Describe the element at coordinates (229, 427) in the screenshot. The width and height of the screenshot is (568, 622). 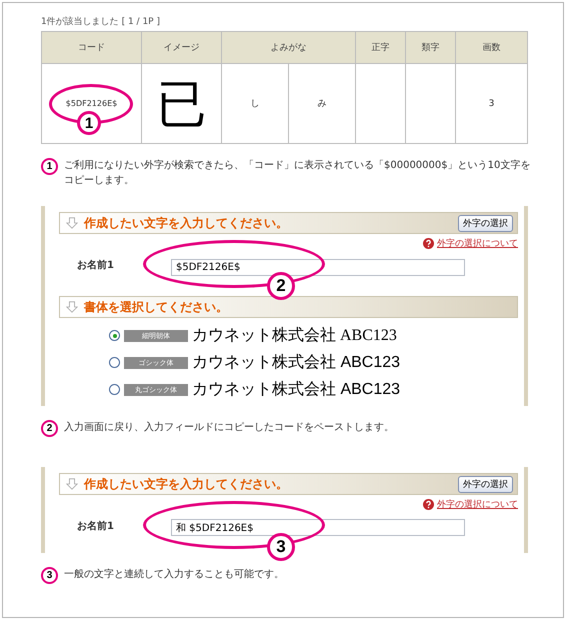
I see `step-text: 入力画面に戻り、入力フィールドにコピーしたコードをペーストします。` at that location.